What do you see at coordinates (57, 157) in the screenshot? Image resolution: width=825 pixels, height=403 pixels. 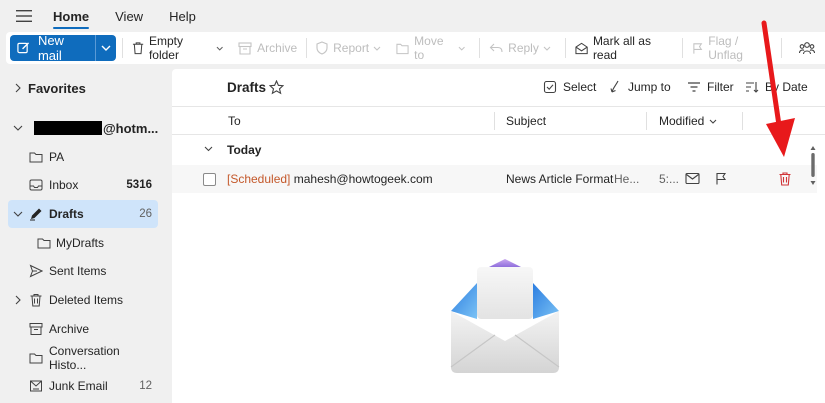 I see `sidebar-item-label: PA` at bounding box center [57, 157].